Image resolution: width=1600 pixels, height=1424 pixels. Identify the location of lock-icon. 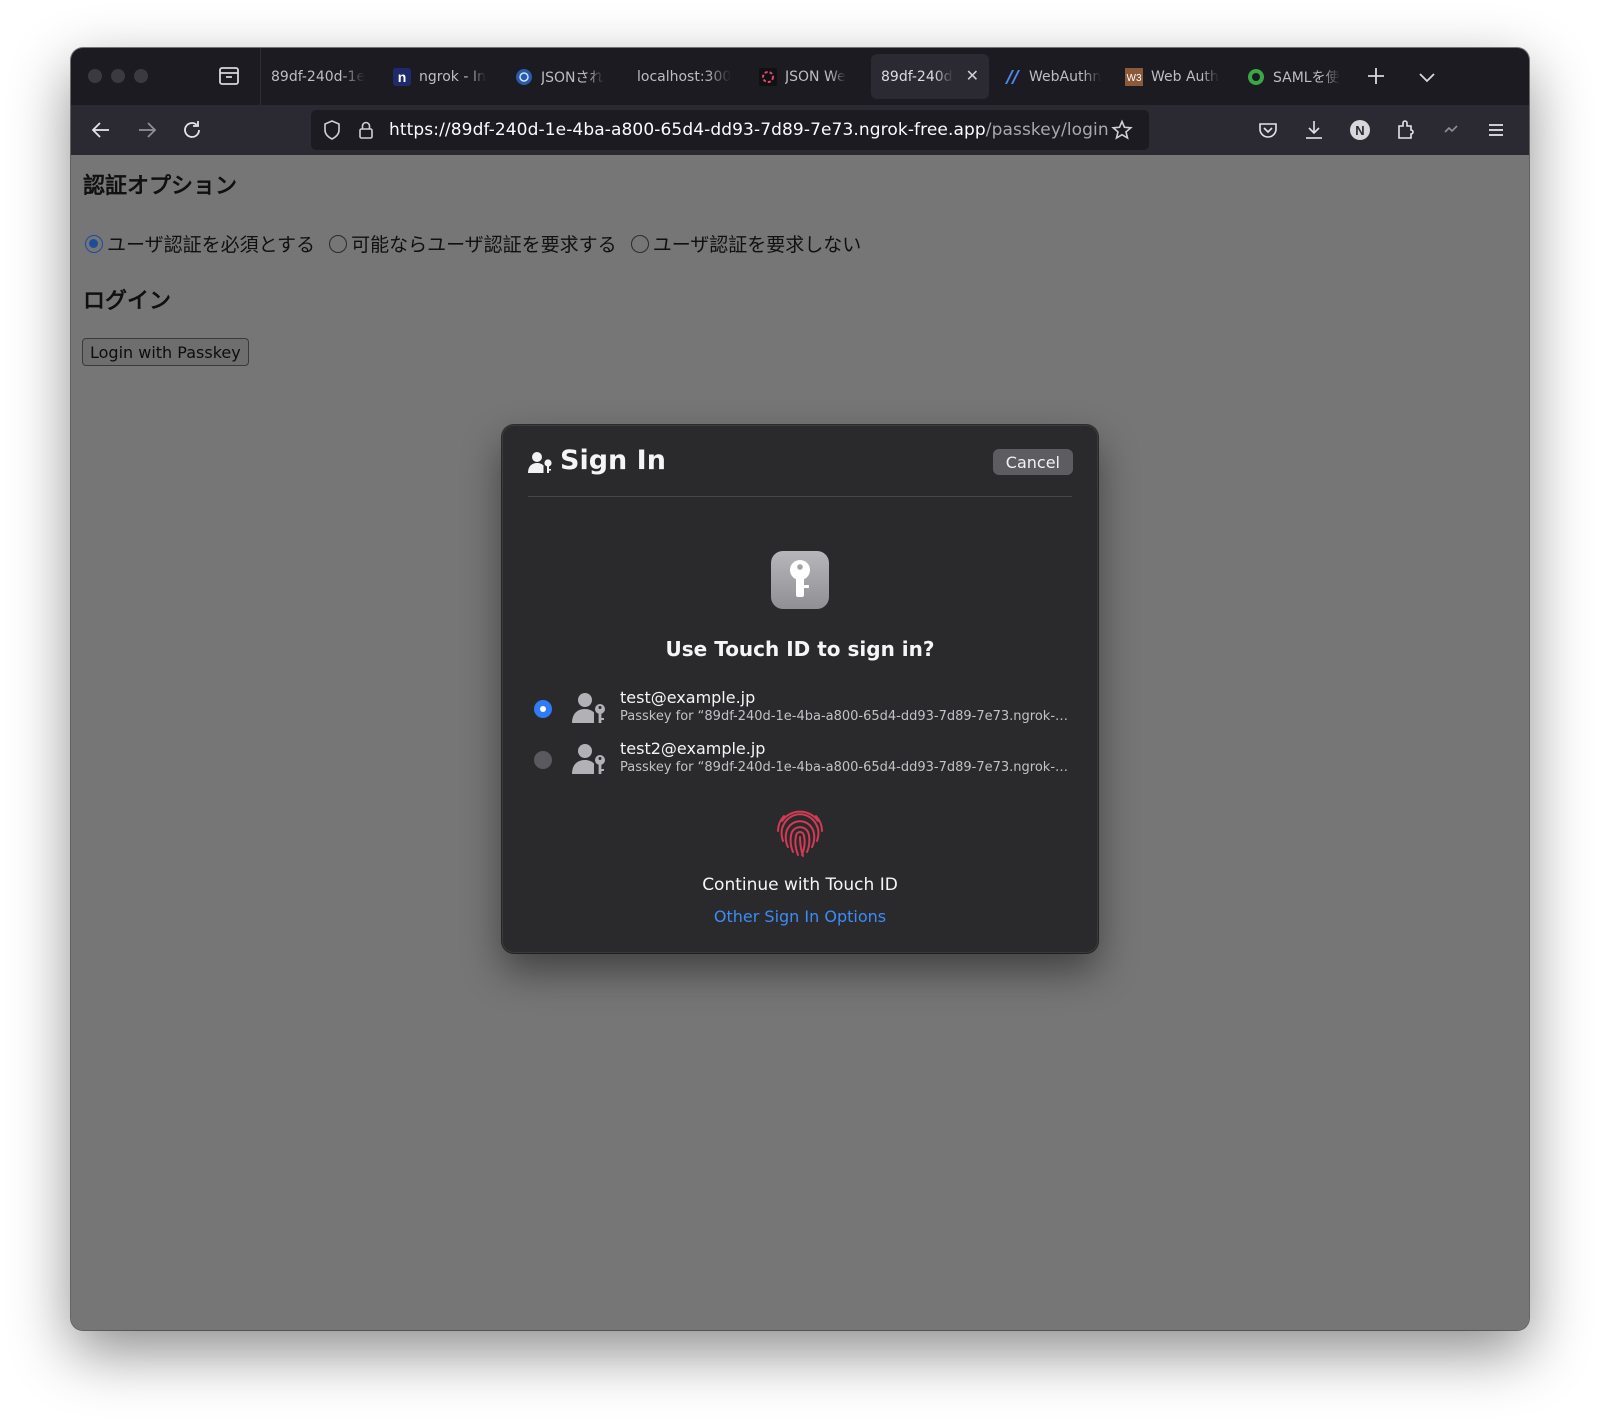
(366, 130).